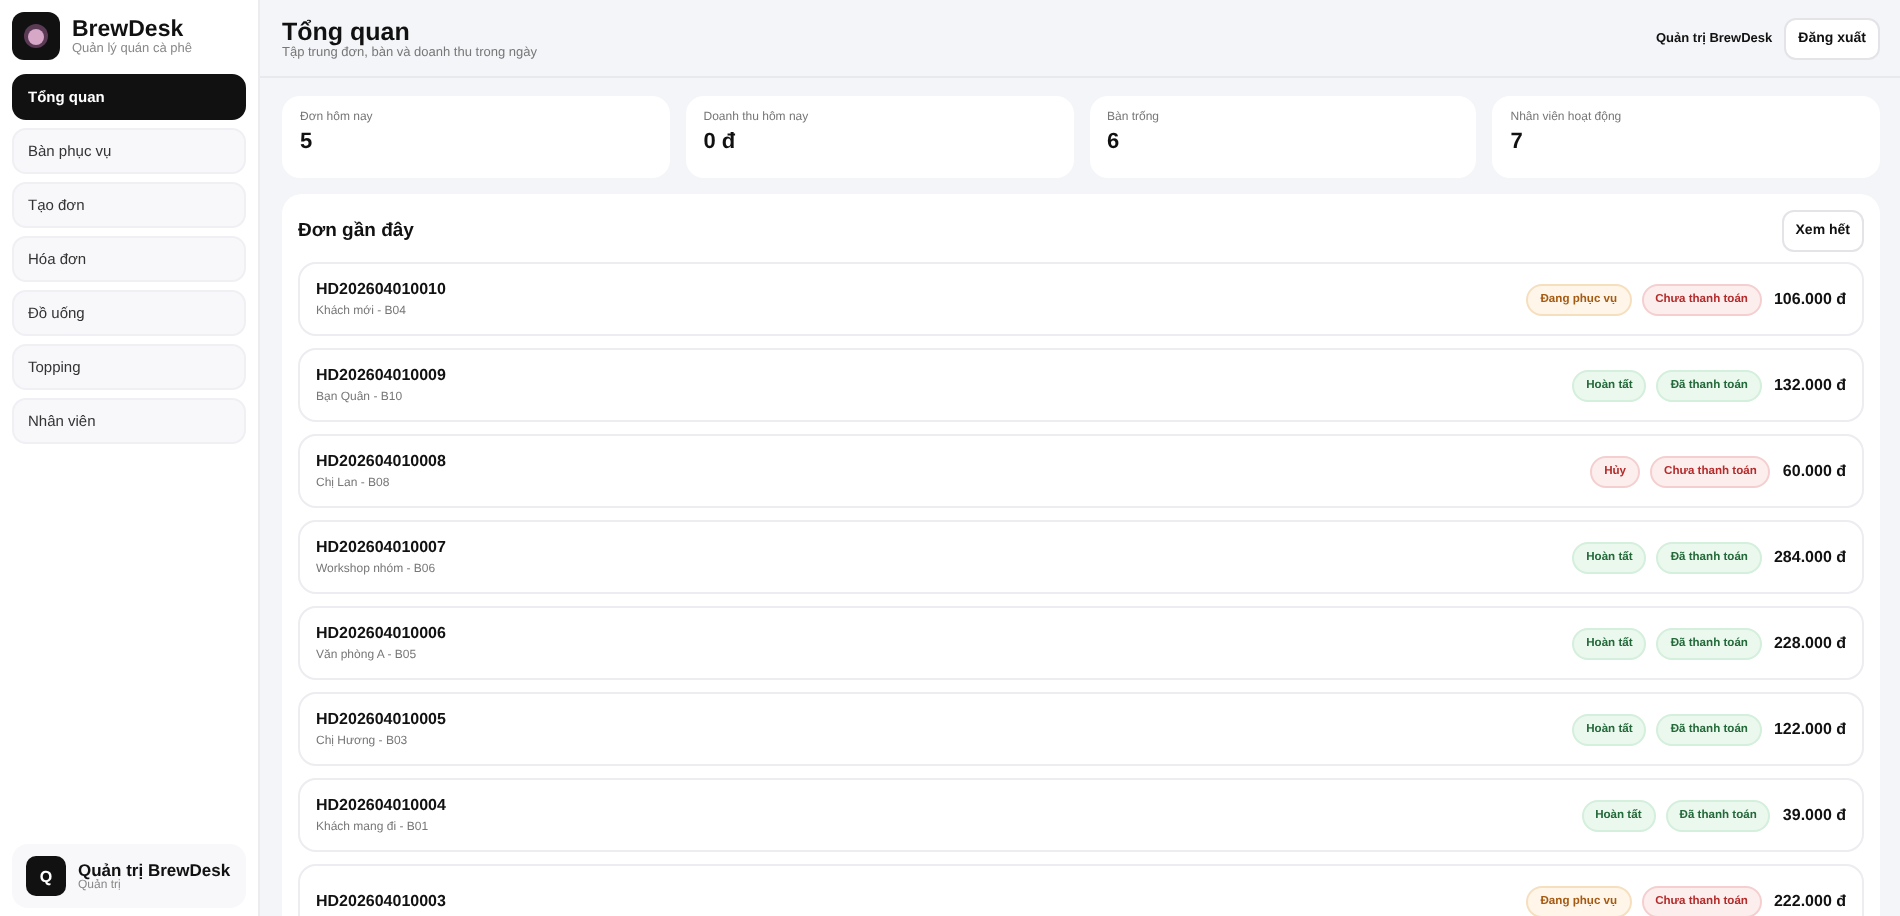 This screenshot has height=916, width=1900. What do you see at coordinates (720, 142) in the screenshot?
I see `stat-value: 0 đ` at bounding box center [720, 142].